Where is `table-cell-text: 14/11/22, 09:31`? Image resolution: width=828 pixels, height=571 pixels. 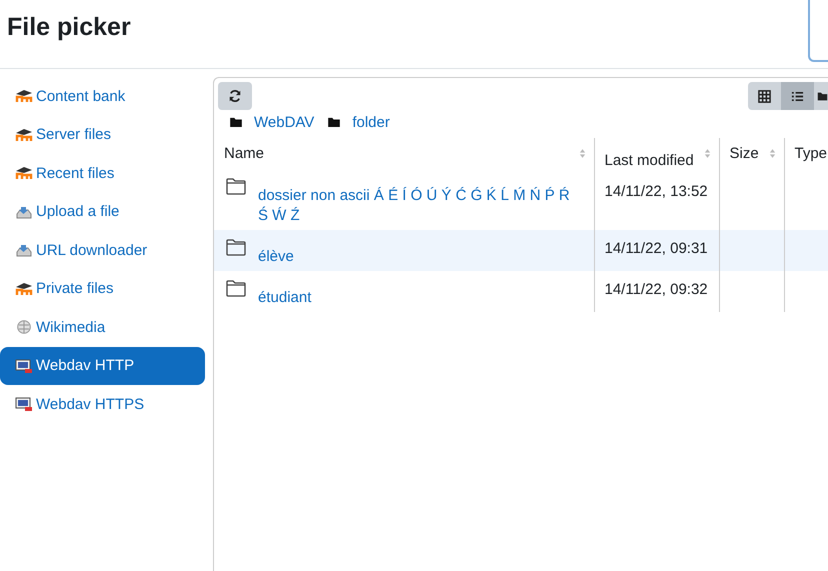 table-cell-text: 14/11/22, 09:31 is located at coordinates (656, 248).